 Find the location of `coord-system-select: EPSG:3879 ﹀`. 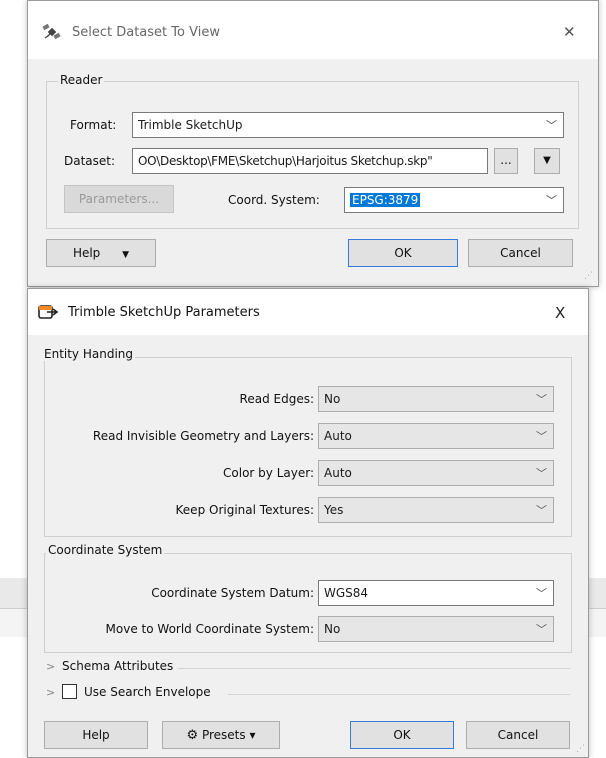

coord-system-select: EPSG:3879 ﹀ is located at coordinates (454, 200).